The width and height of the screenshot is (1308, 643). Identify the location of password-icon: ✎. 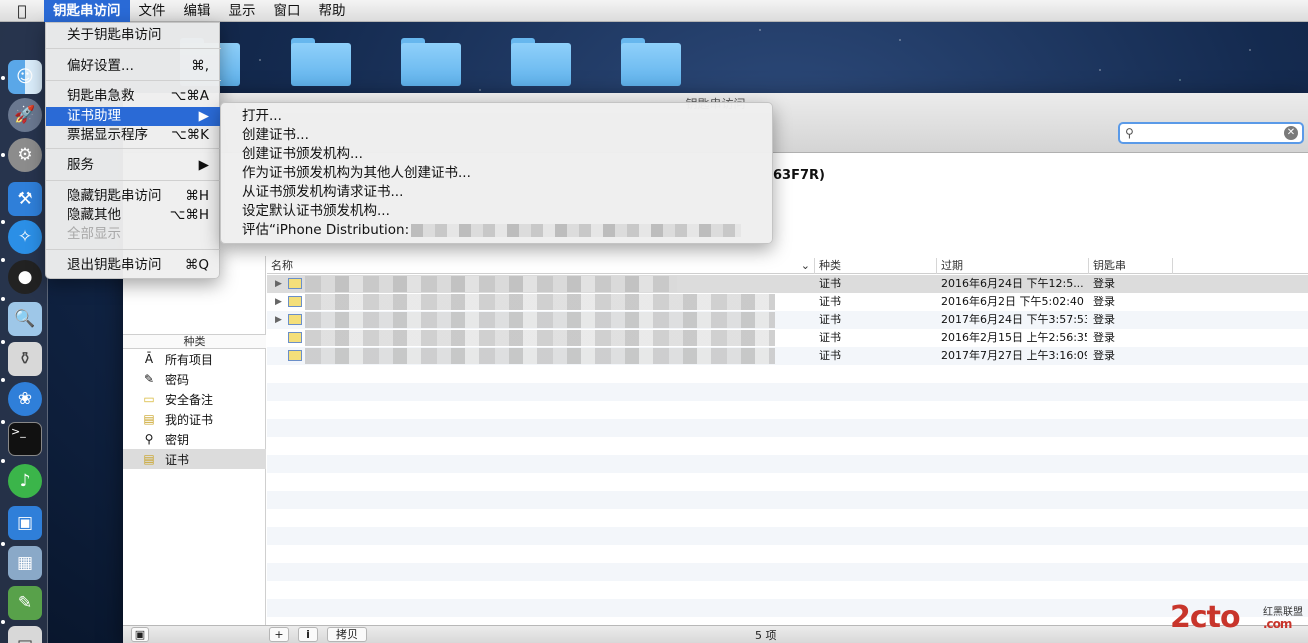
(149, 379).